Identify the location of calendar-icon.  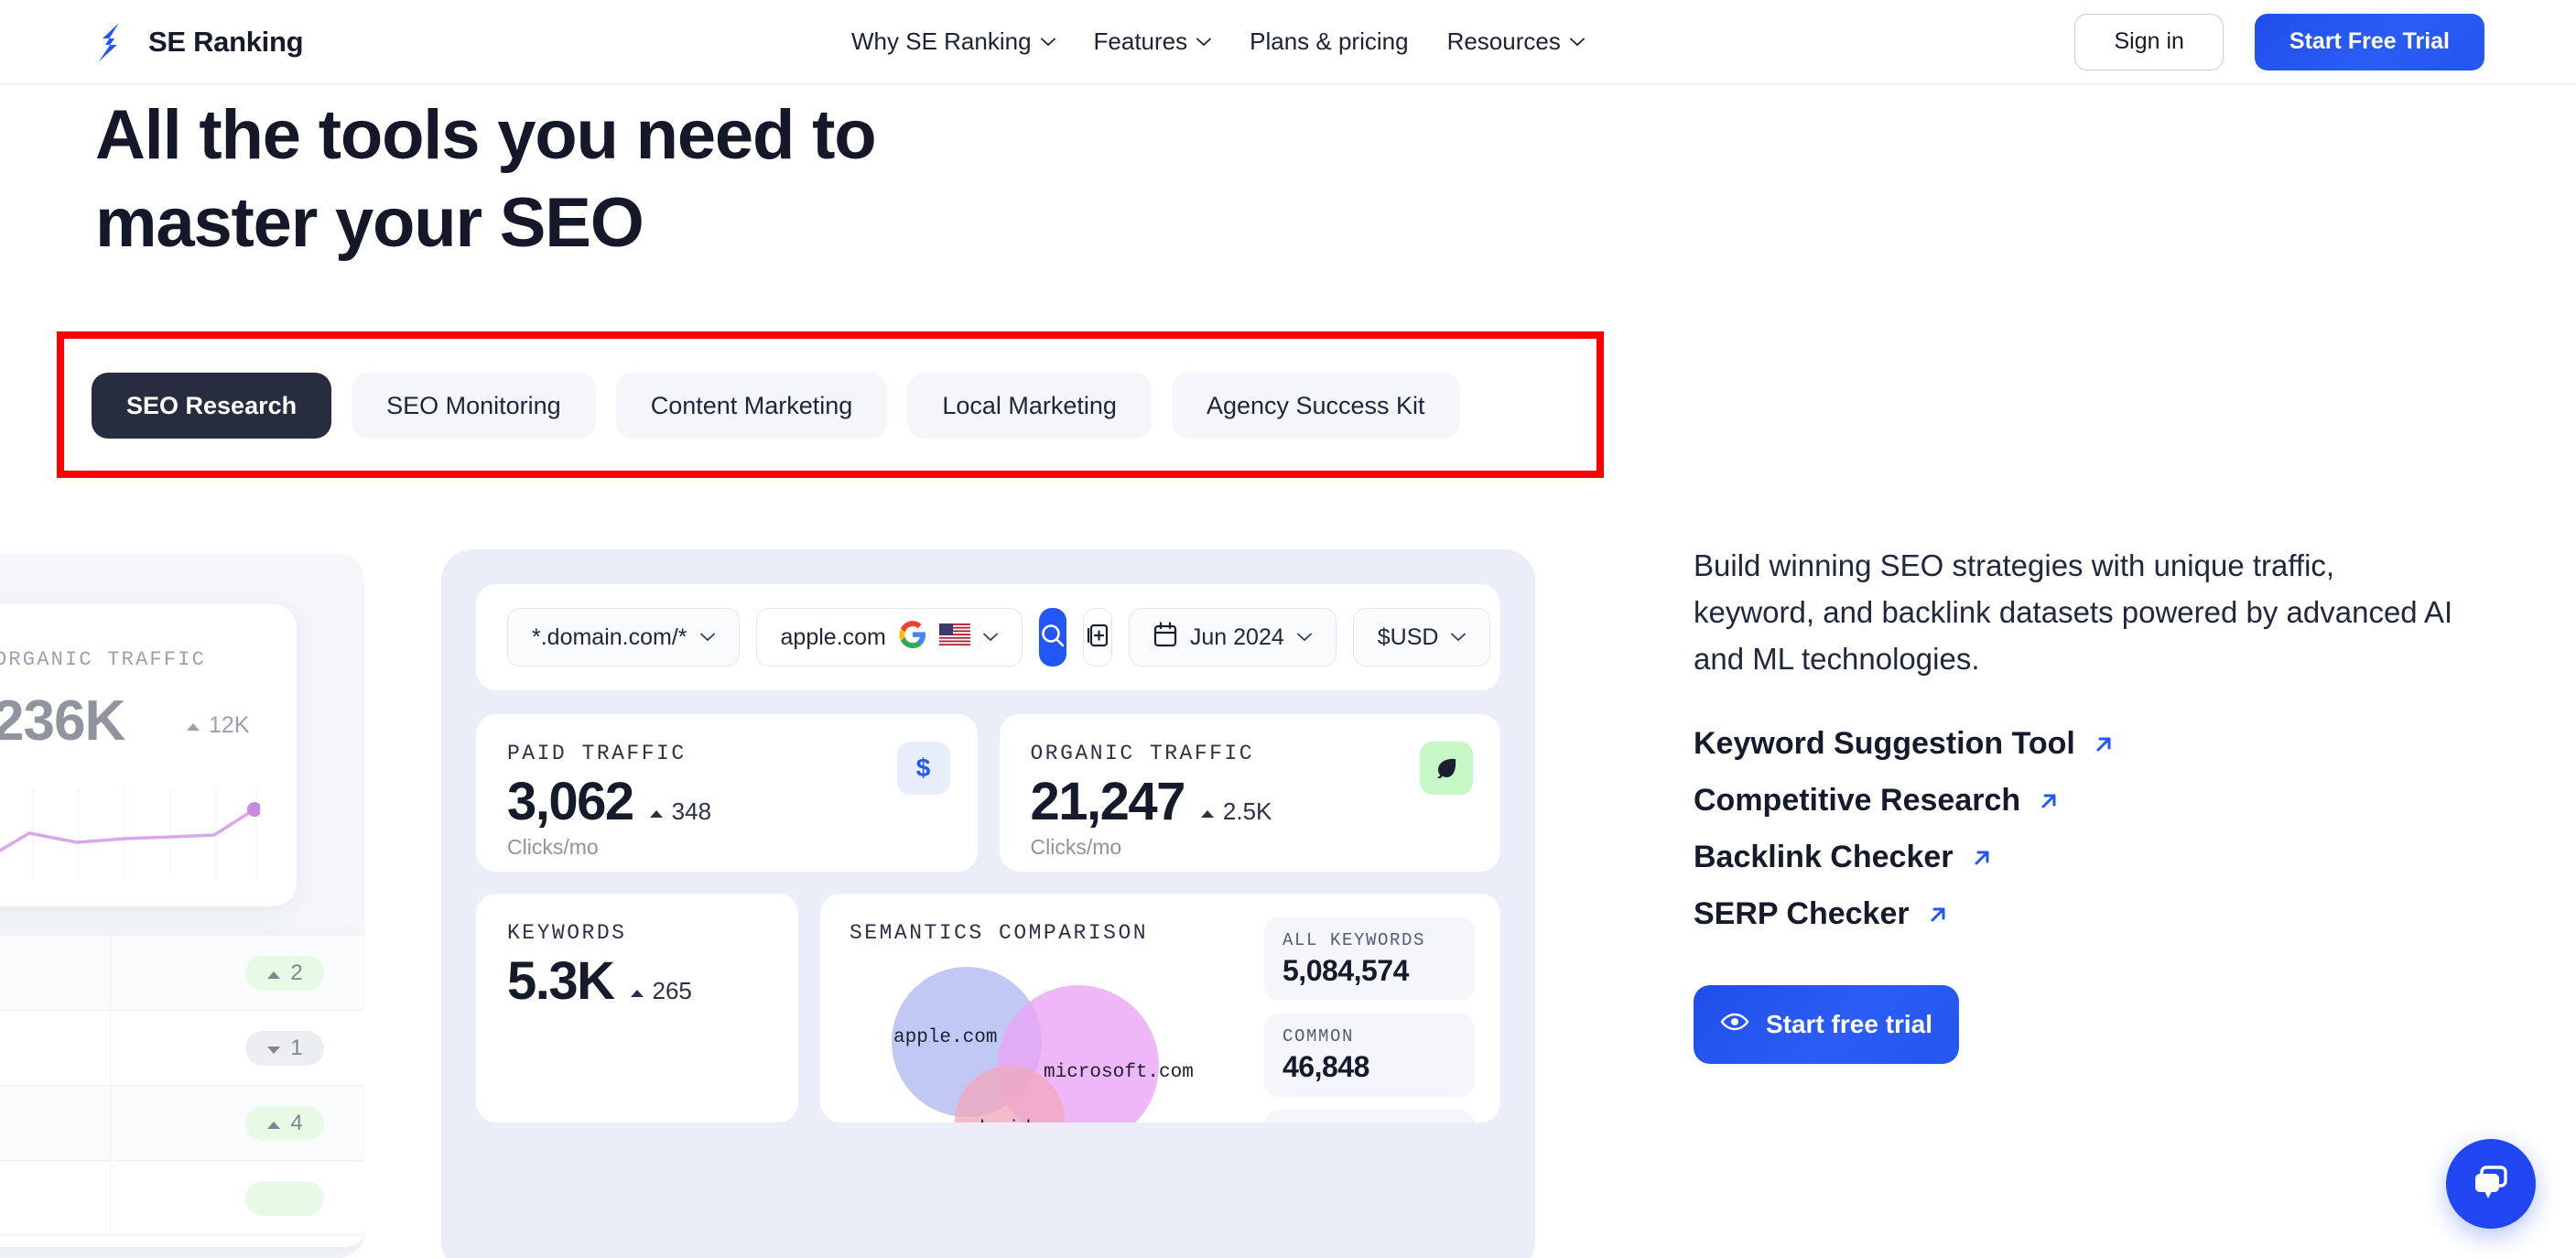
(1165, 637).